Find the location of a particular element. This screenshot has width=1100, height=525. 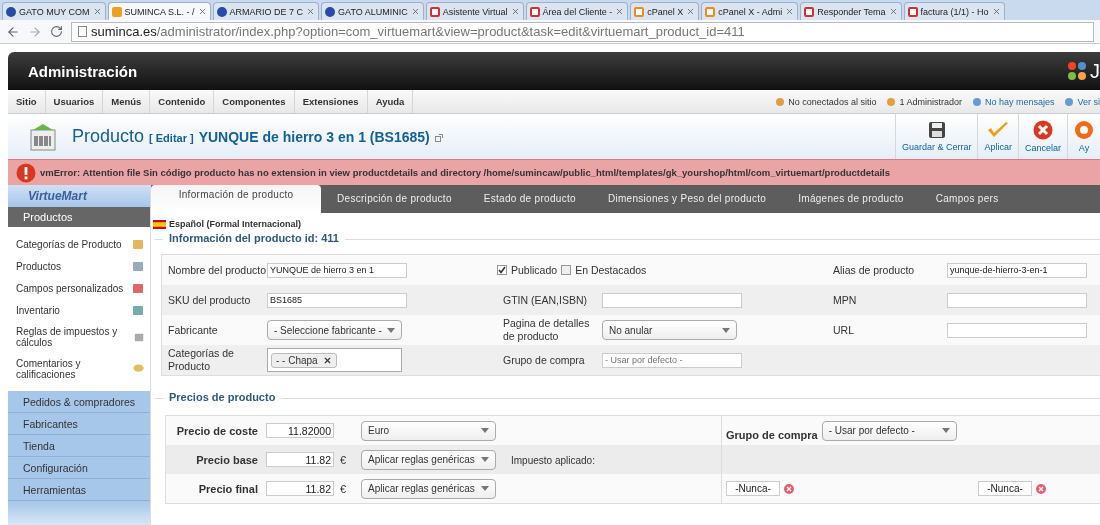

content-tab: Imágenes de producto is located at coordinates (851, 201).